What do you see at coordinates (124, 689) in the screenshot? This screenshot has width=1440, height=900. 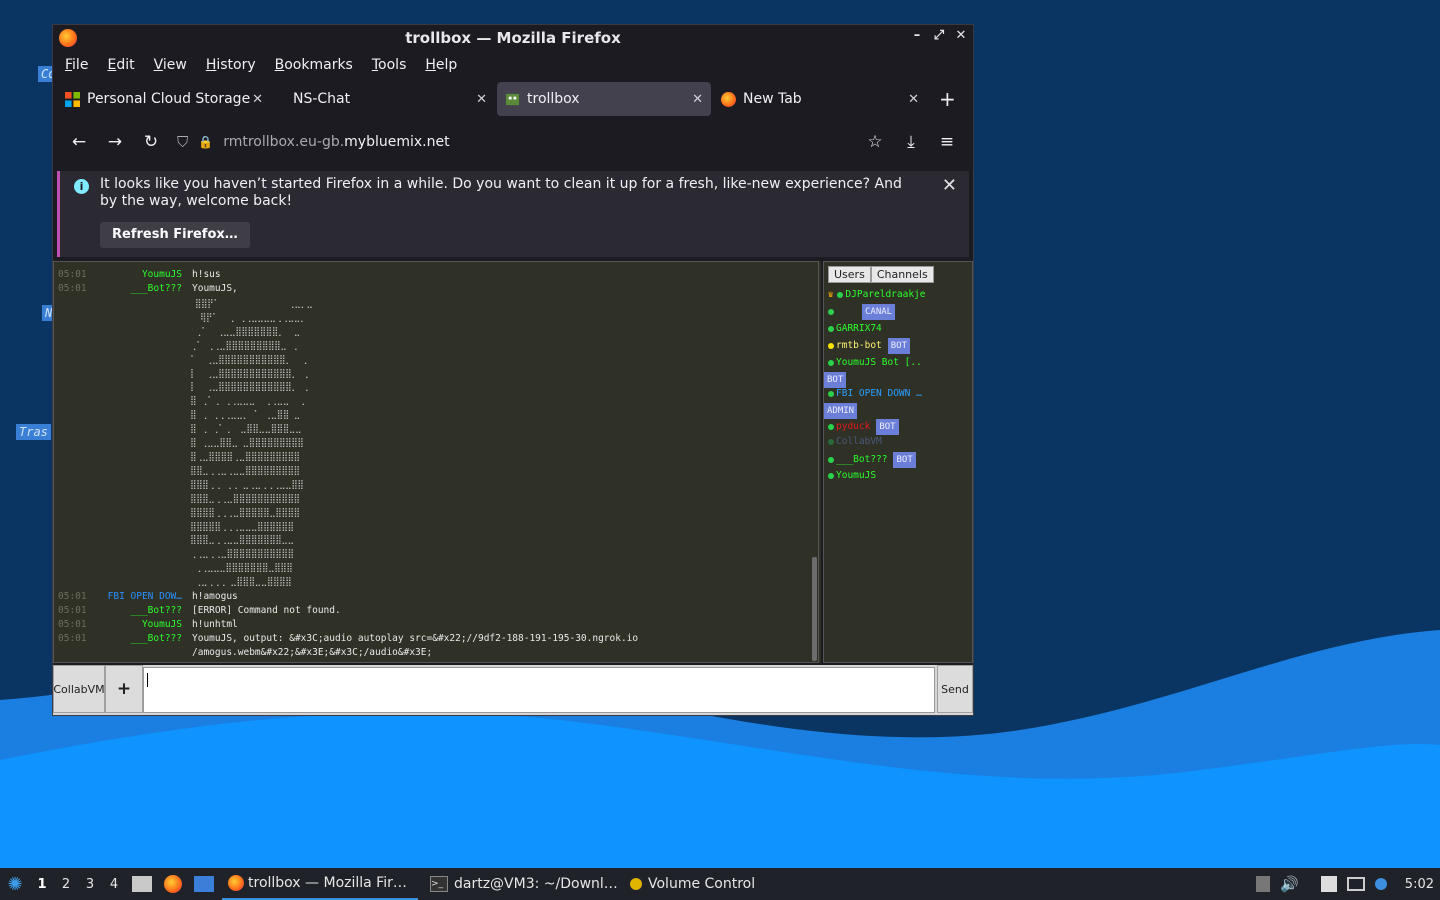 I see `plus-button: +` at bounding box center [124, 689].